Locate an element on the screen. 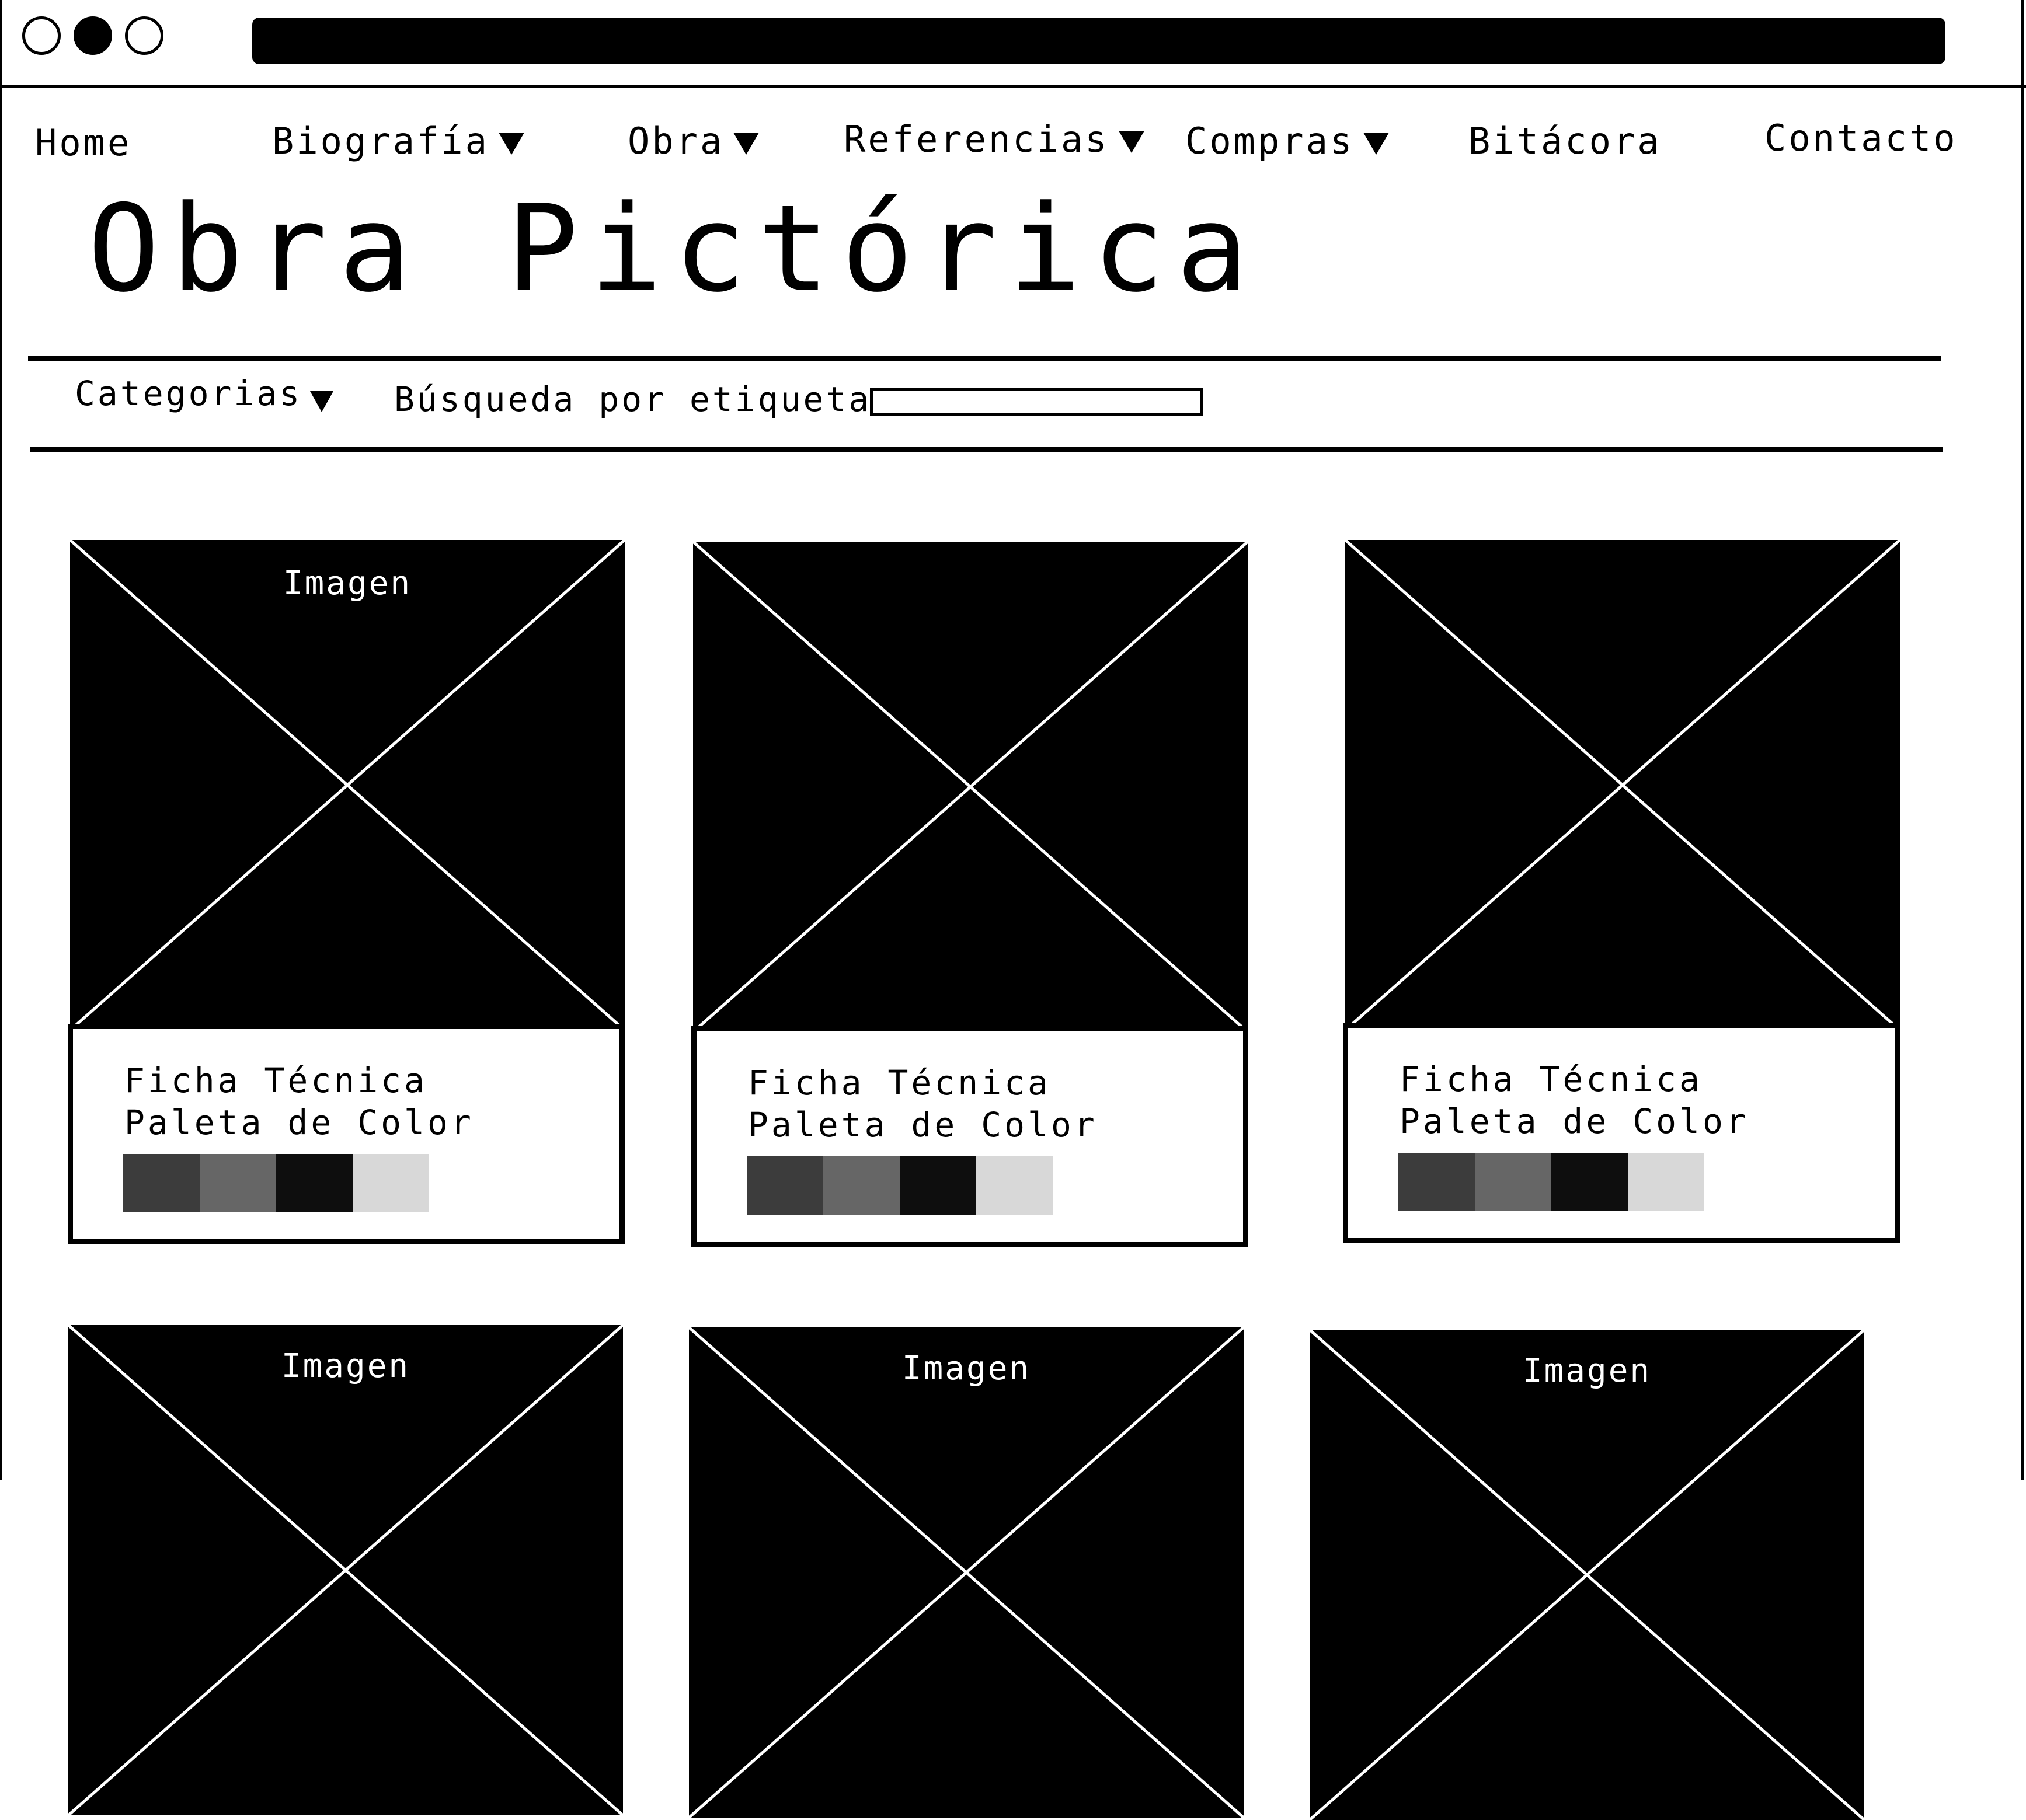 The image size is (2026, 1820). nav-home: Home is located at coordinates (83, 142).